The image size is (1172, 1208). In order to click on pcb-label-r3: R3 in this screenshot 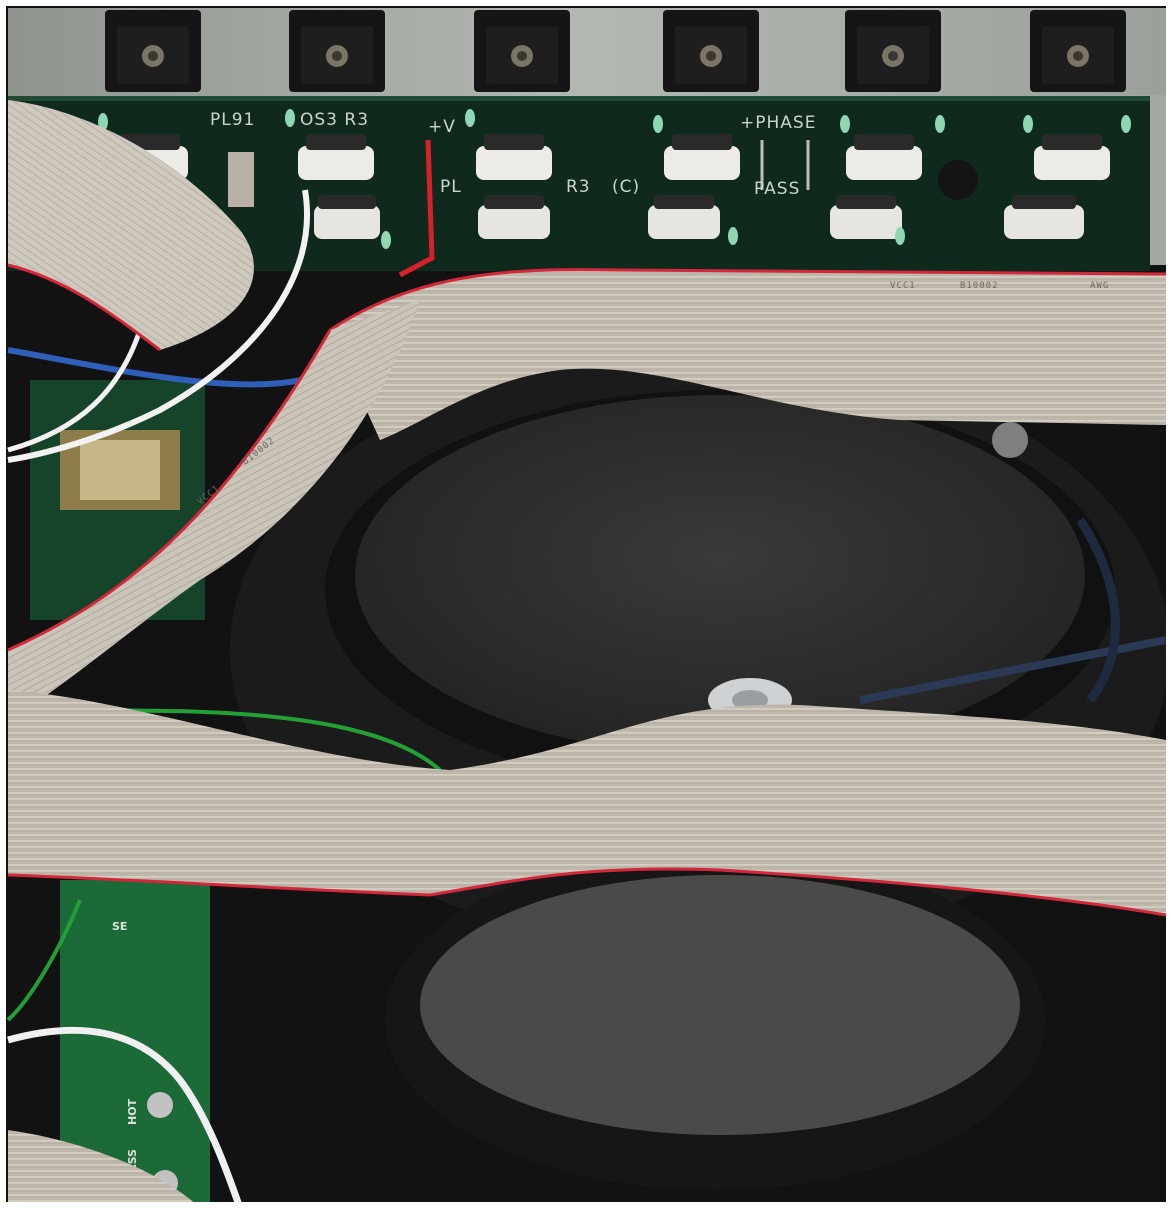, I will do `click(578, 187)`.